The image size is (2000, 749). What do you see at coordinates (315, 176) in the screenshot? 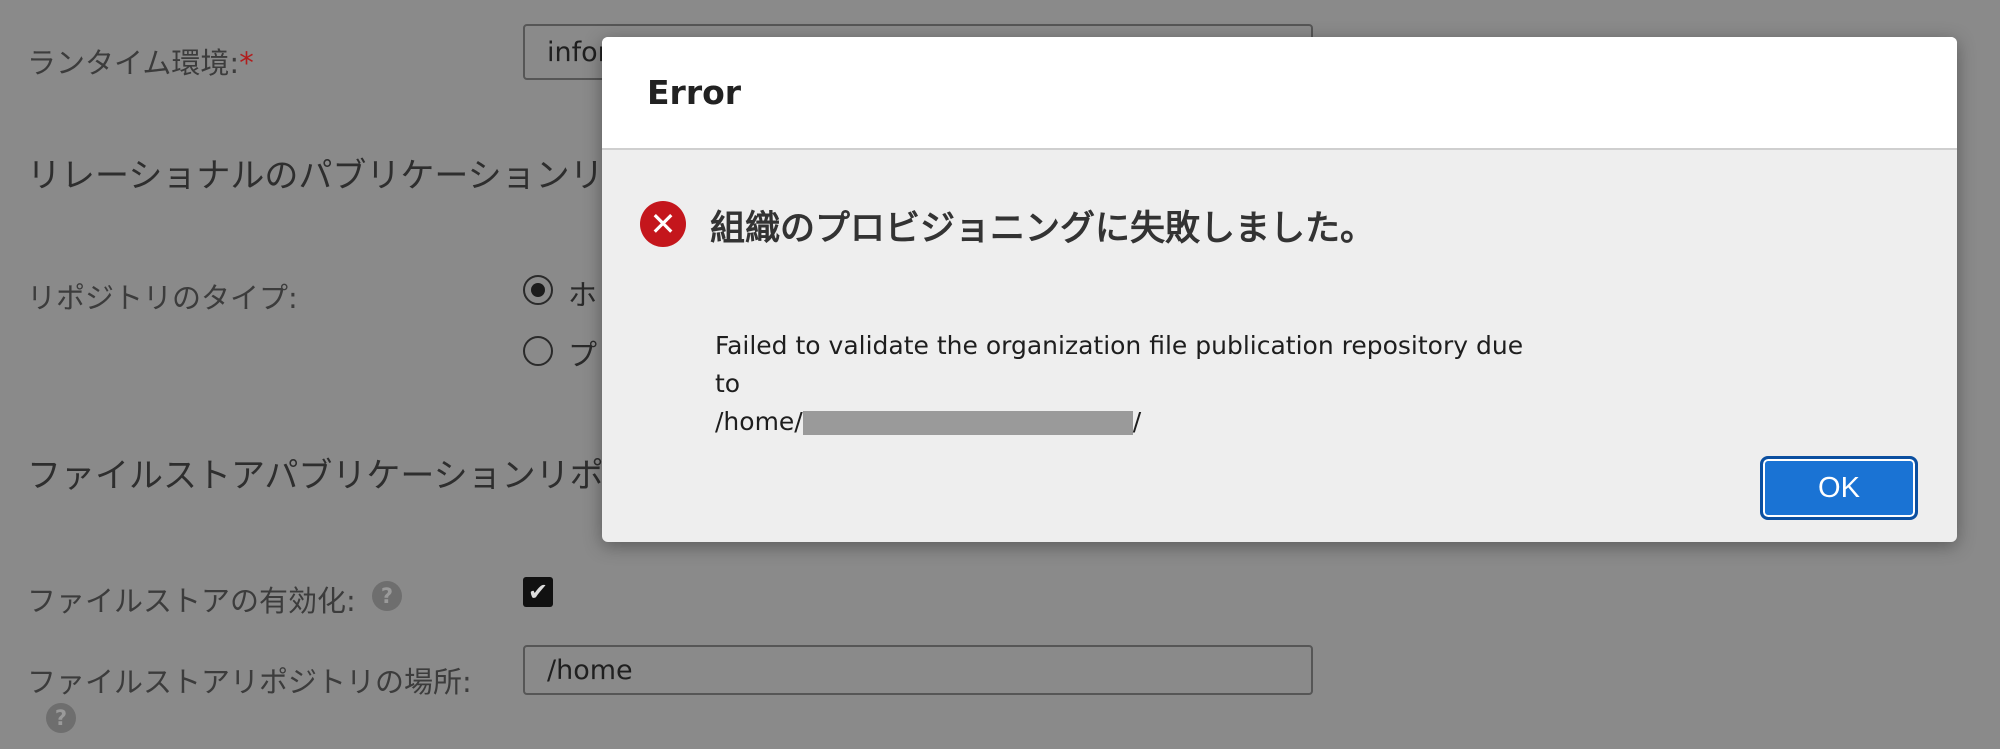
I see `relational-section-title: リレーショナルのパブリケーションリ` at bounding box center [315, 176].